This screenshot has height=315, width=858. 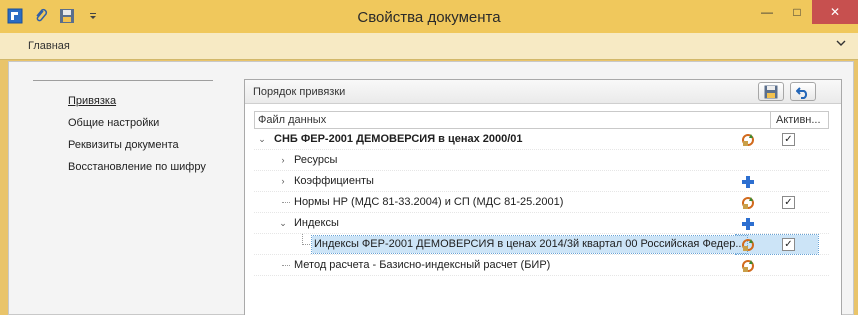 What do you see at coordinates (543, 92) in the screenshot?
I see `panel-header: Порядок привязки` at bounding box center [543, 92].